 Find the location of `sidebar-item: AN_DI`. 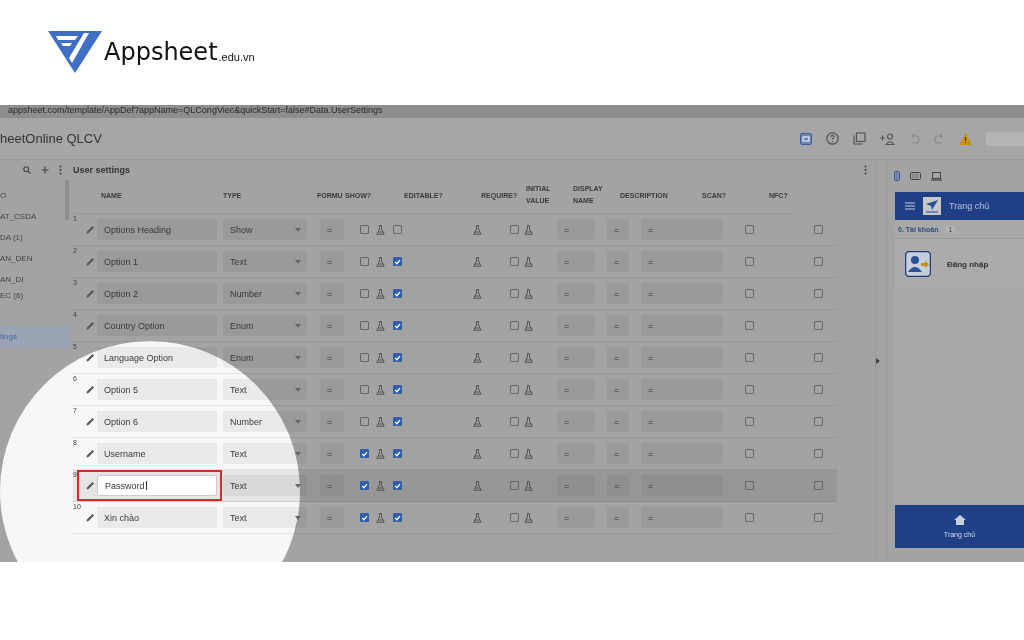

sidebar-item: AN_DI is located at coordinates (35, 279).